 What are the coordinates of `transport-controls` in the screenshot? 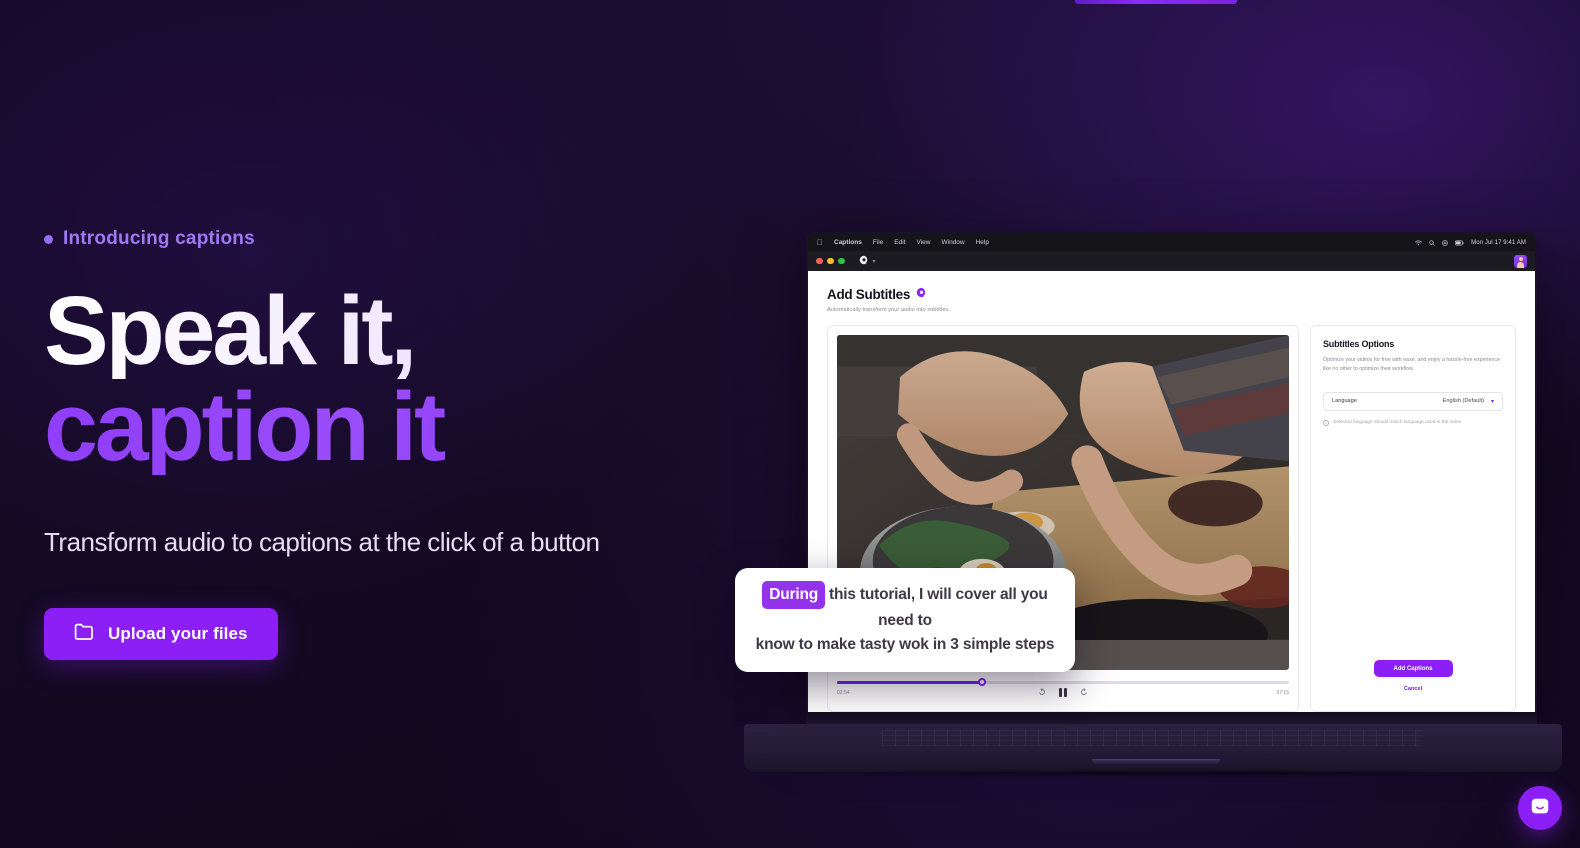 It's located at (1063, 692).